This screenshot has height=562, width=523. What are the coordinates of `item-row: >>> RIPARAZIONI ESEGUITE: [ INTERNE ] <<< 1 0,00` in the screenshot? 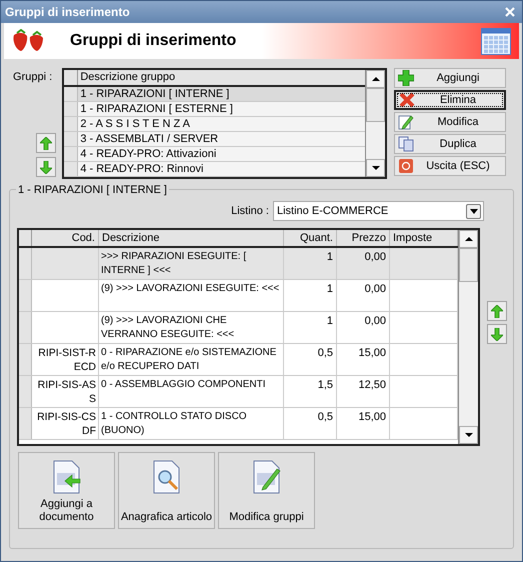 It's located at (238, 264).